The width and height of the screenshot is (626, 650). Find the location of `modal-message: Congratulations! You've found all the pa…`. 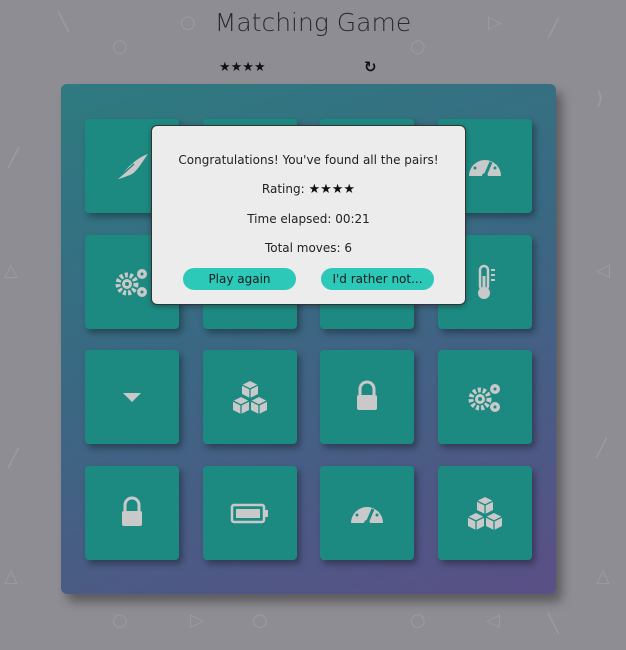

modal-message: Congratulations! You've found all the pa… is located at coordinates (308, 160).